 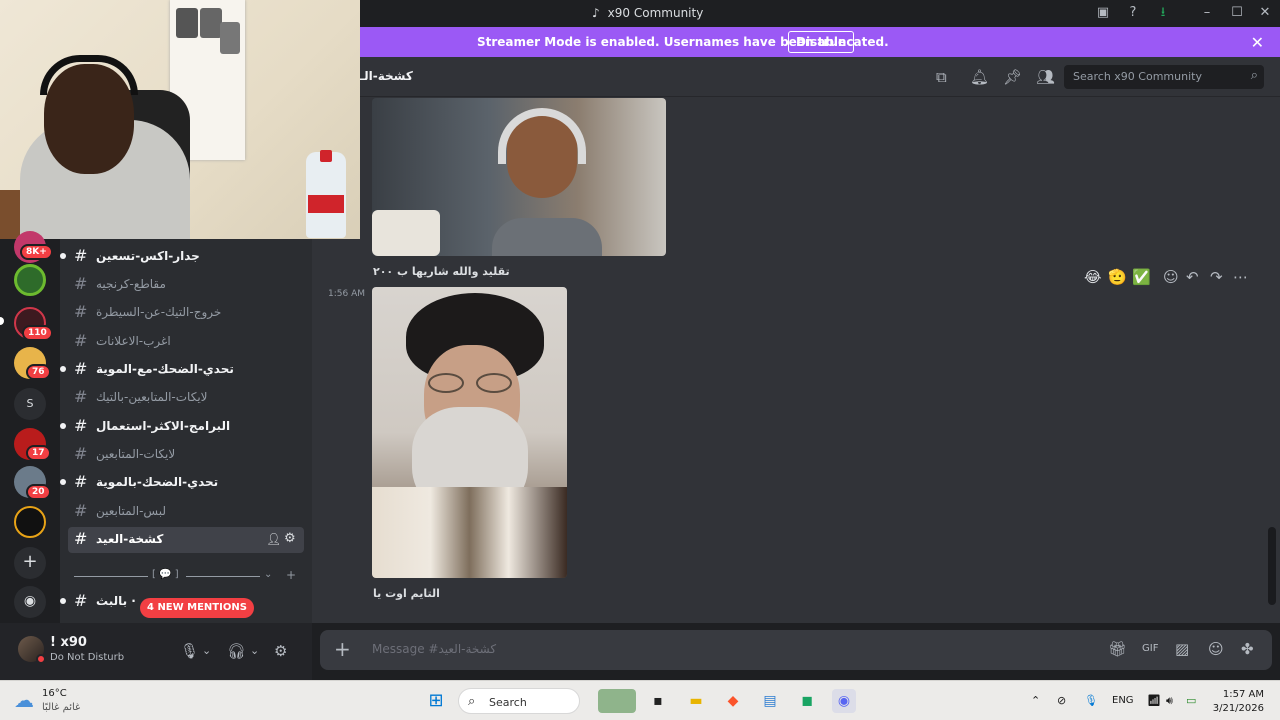 I want to click on volume-icon: 🔊︎, so click(x=1169, y=701).